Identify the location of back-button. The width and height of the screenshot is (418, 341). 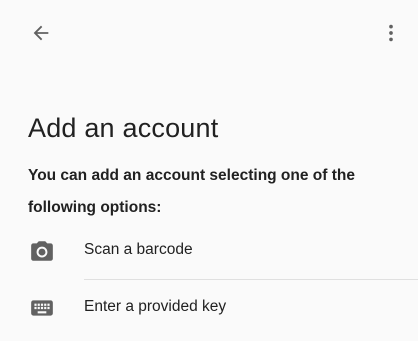
(41, 33).